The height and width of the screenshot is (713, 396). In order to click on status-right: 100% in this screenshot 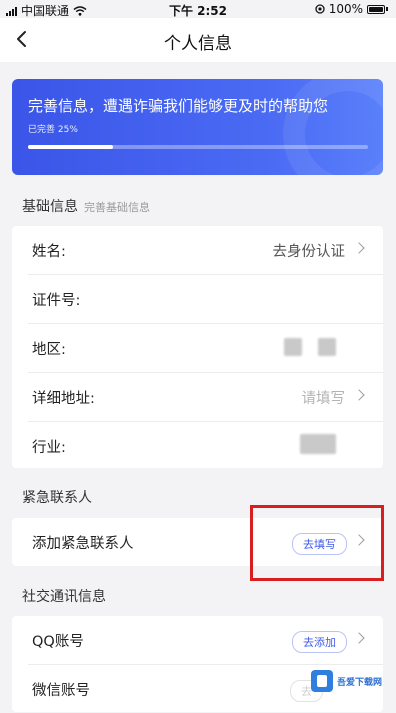, I will do `click(351, 9)`.